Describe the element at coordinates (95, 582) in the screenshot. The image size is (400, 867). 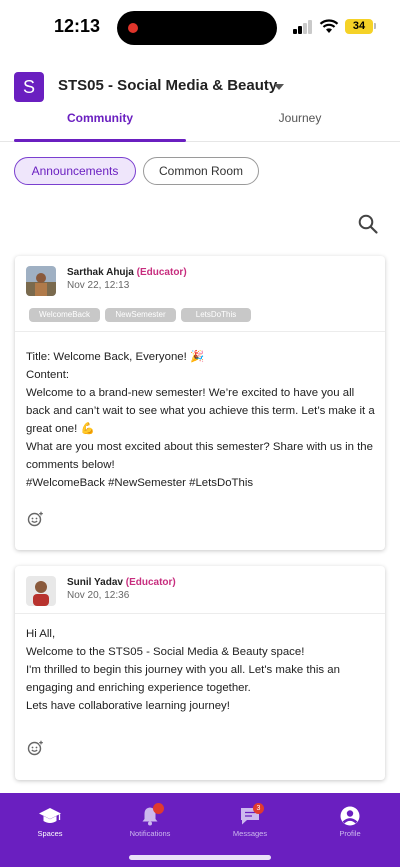
I see `author-name: Sunil Yadav` at that location.